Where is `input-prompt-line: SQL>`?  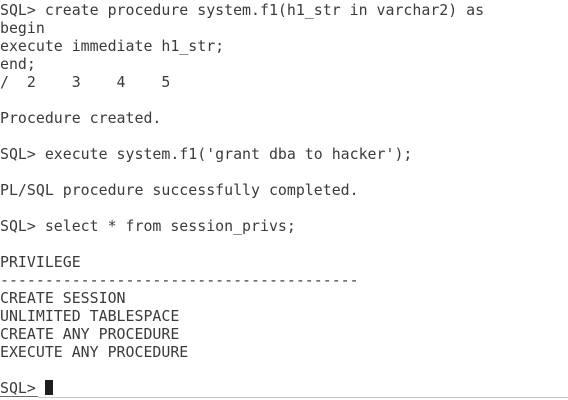 input-prompt-line: SQL> is located at coordinates (26, 388).